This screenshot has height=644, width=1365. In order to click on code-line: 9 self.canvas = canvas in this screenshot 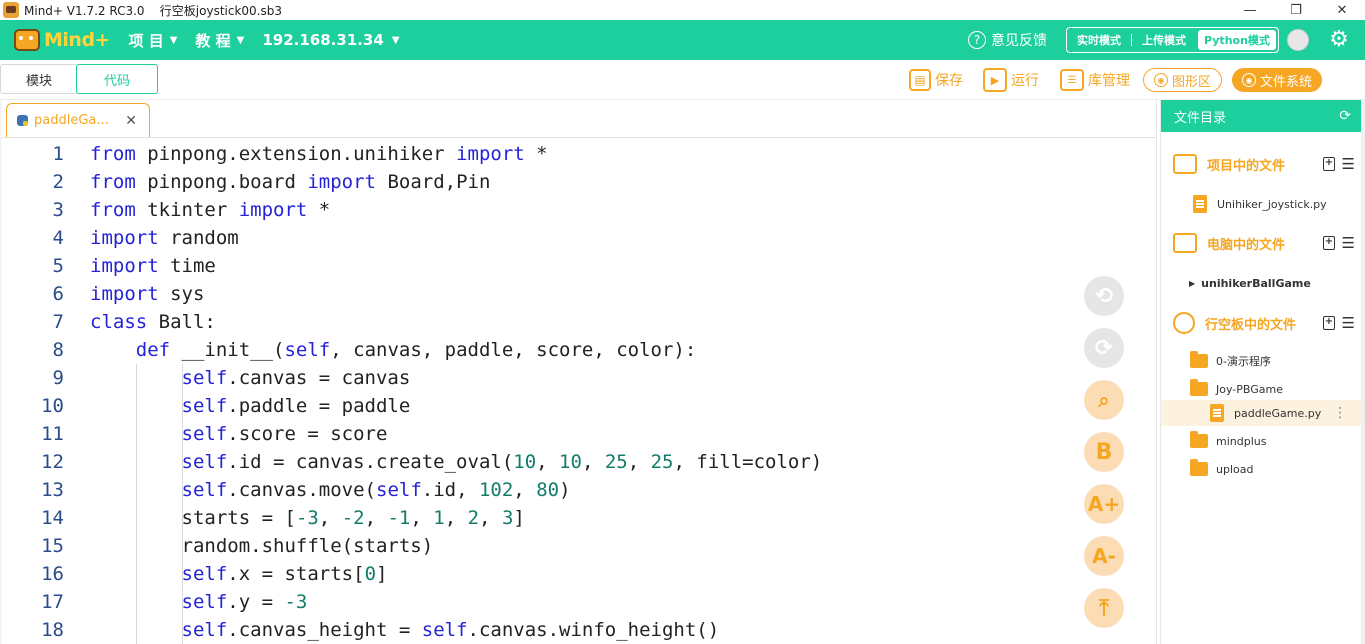, I will do `click(579, 378)`.